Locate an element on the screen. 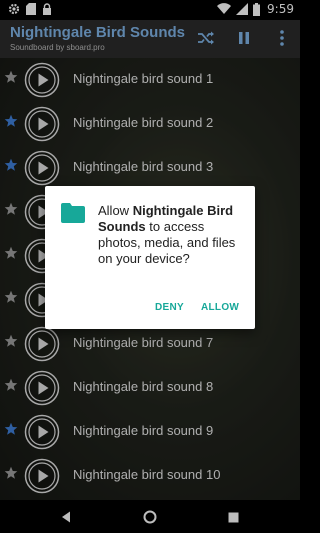 This screenshot has height=533, width=320. back-icon is located at coordinates (66, 517).